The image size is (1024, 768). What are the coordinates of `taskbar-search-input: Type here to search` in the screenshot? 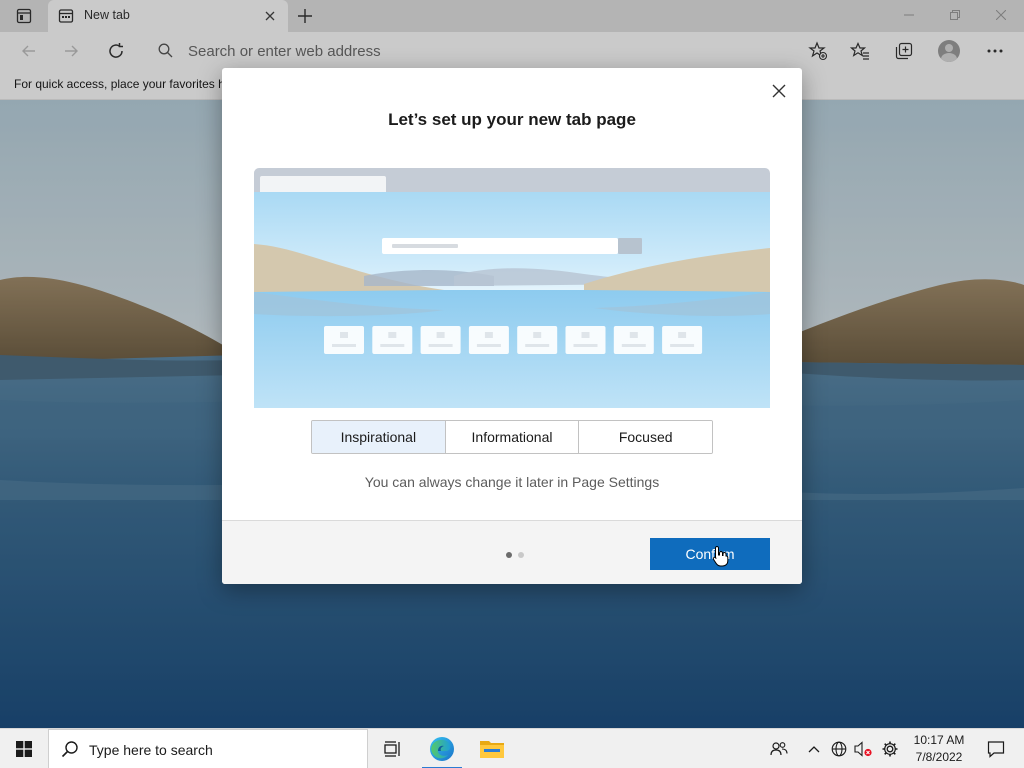 It's located at (208, 748).